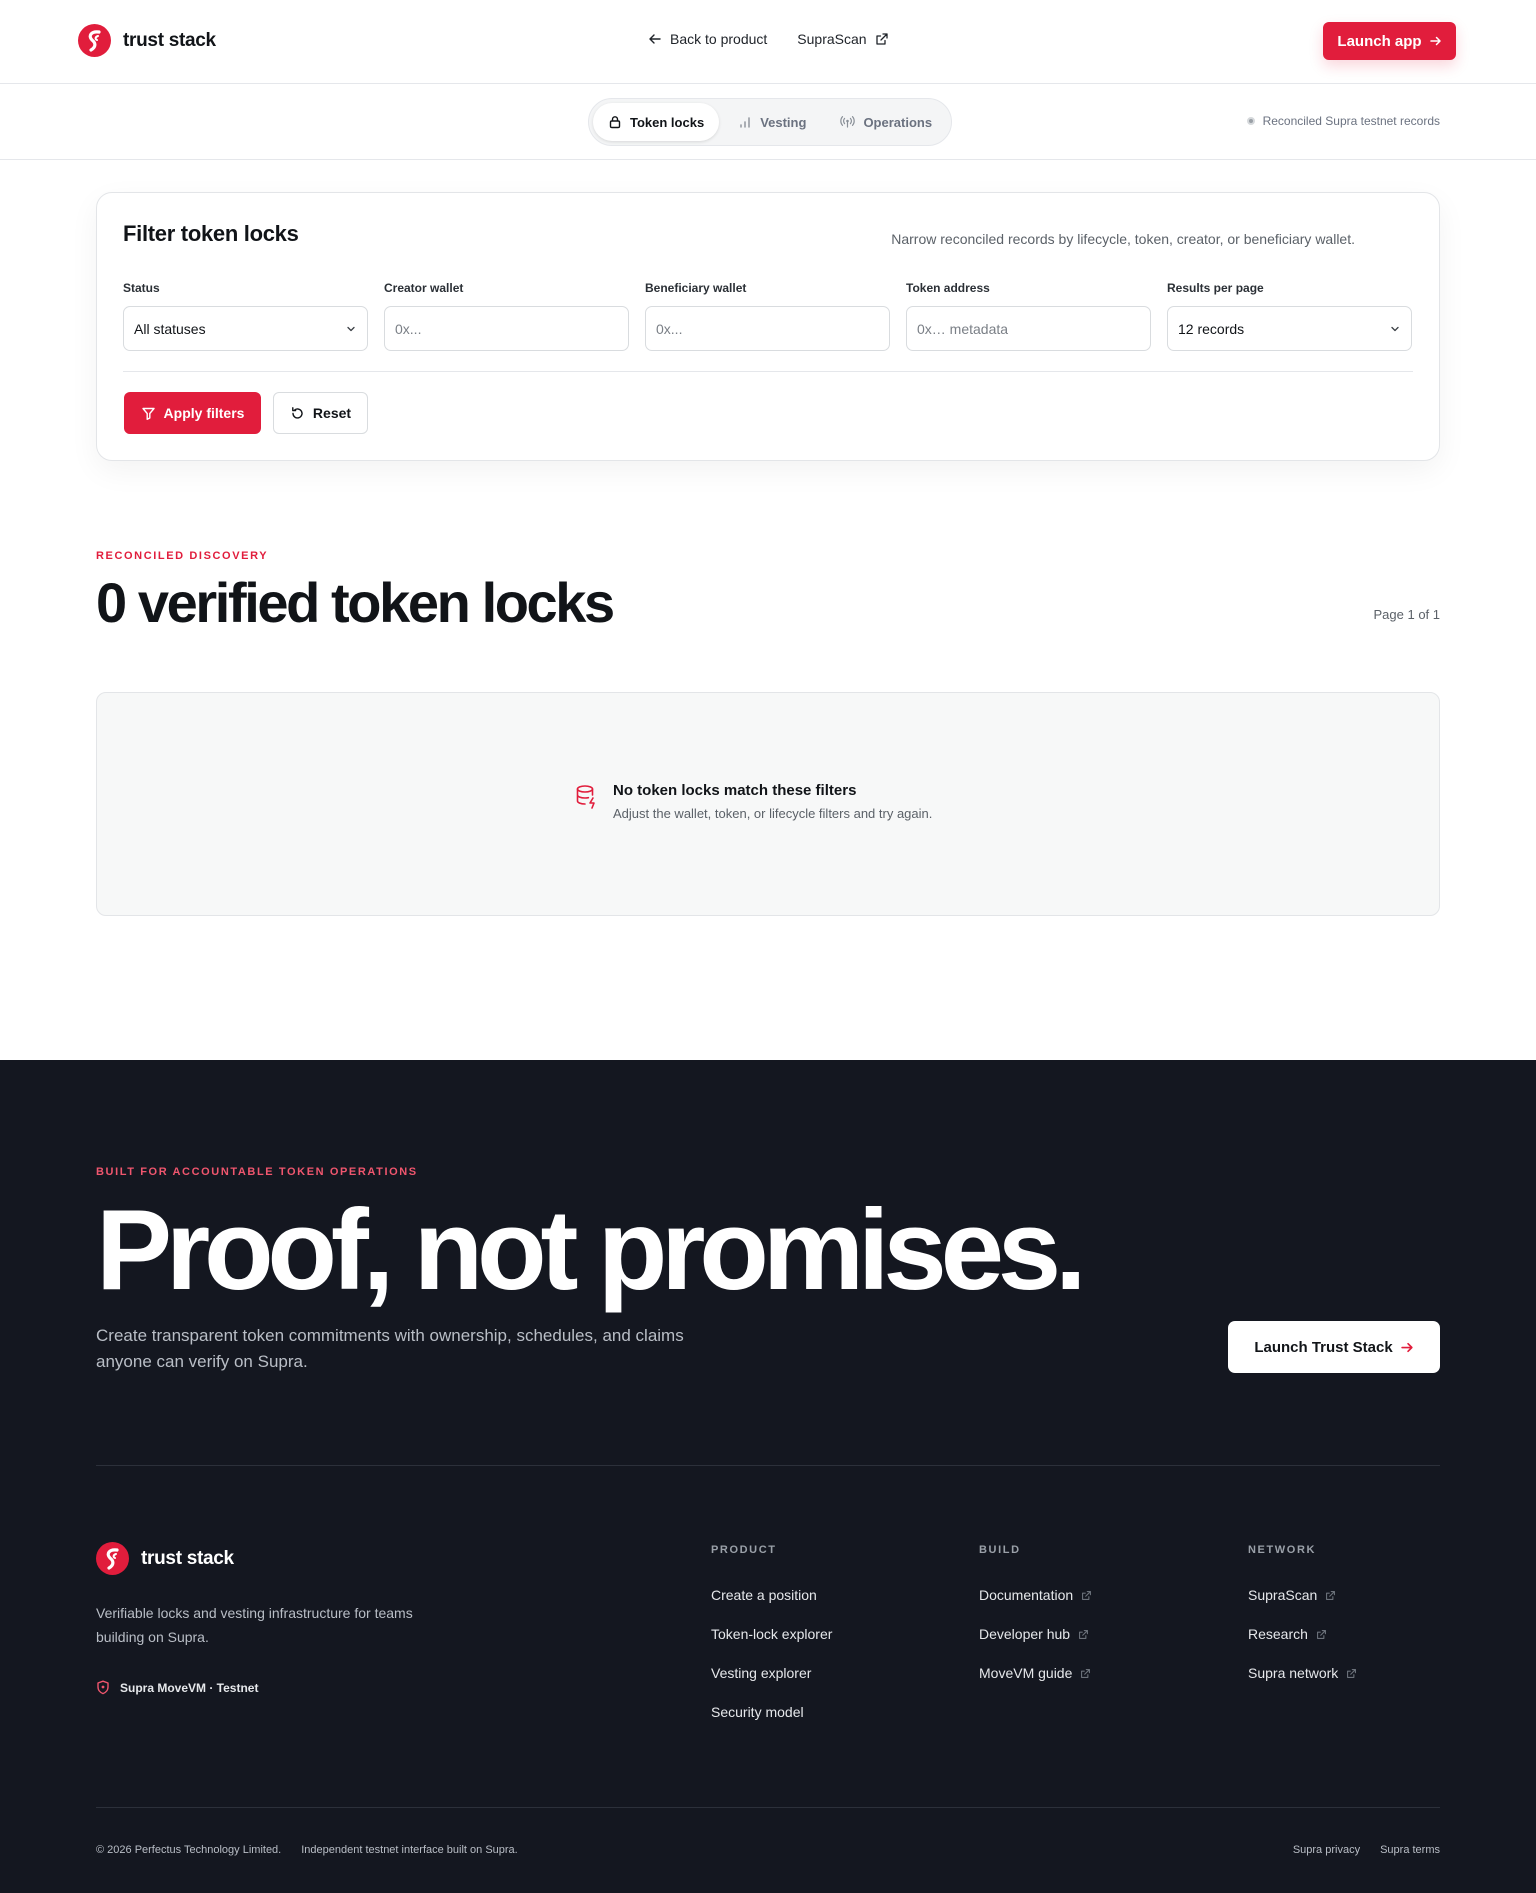 The width and height of the screenshot is (1536, 1893). I want to click on header-links: Back to product SupraScan, so click(768, 39).